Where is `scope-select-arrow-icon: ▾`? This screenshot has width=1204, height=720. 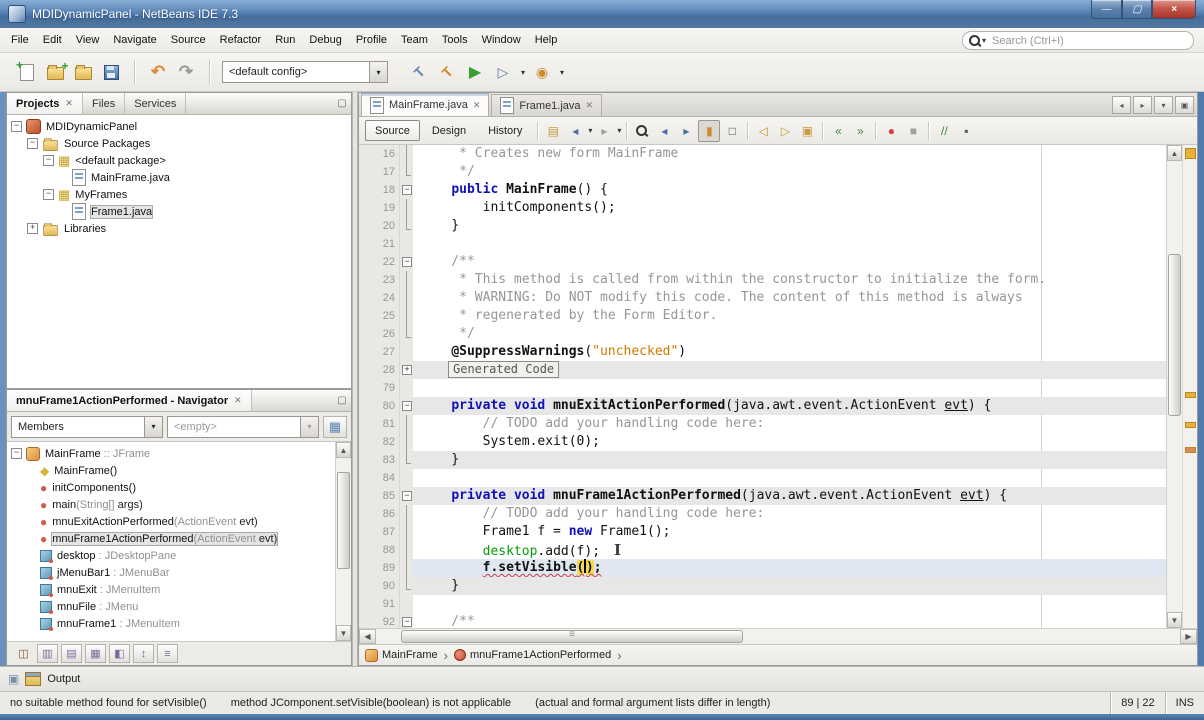 scope-select-arrow-icon: ▾ is located at coordinates (309, 426).